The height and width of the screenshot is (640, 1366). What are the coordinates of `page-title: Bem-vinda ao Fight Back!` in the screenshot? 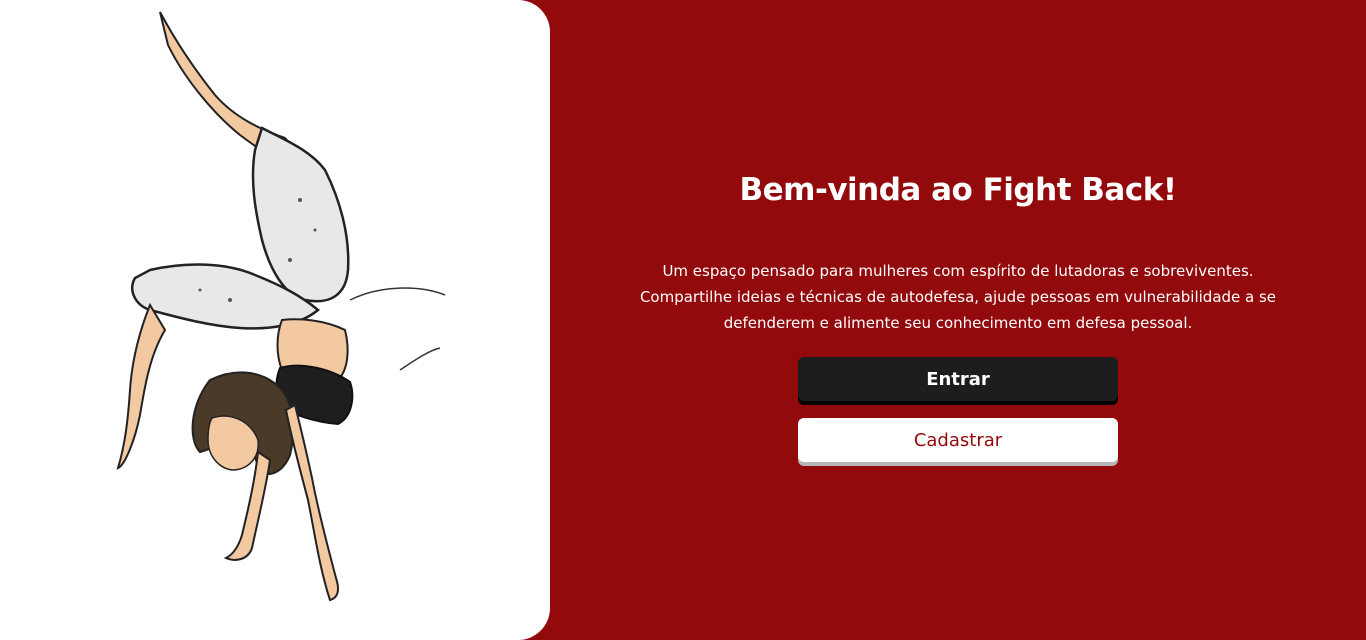 It's located at (958, 190).